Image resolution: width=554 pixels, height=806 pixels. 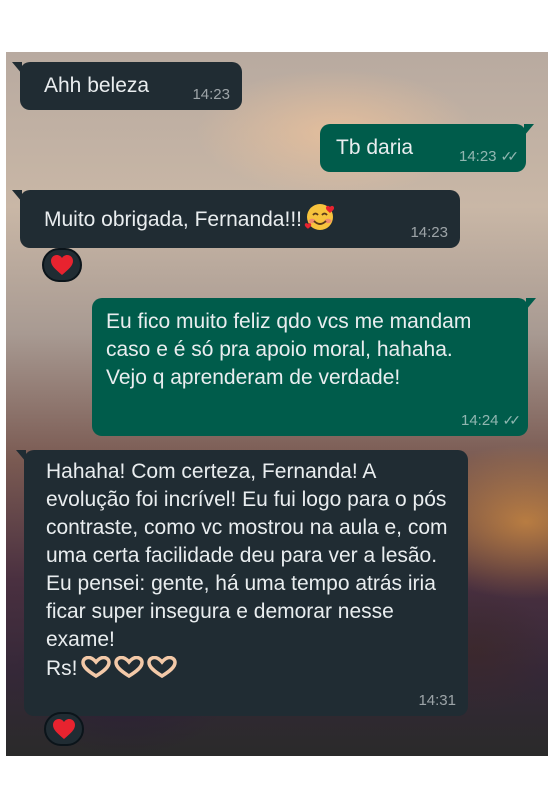 What do you see at coordinates (427, 148) in the screenshot?
I see `message-outgoing: Tb daria 14:23 ✓✓` at bounding box center [427, 148].